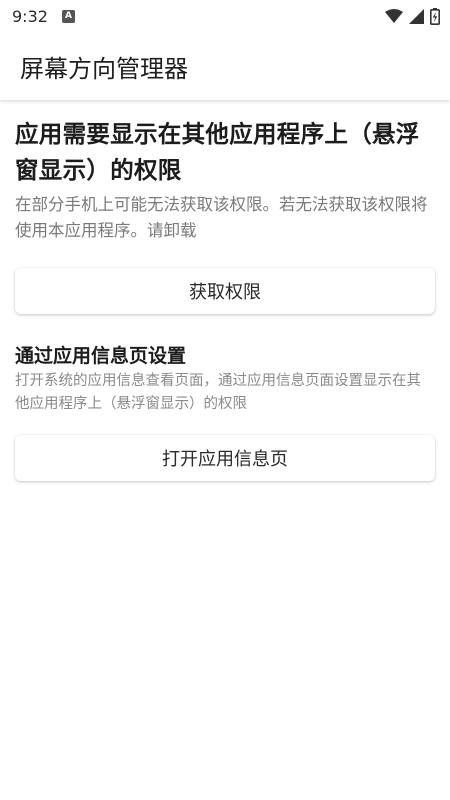 This screenshot has height=800, width=450. I want to click on app-bar: 屏幕方向管理器, so click(225, 66).